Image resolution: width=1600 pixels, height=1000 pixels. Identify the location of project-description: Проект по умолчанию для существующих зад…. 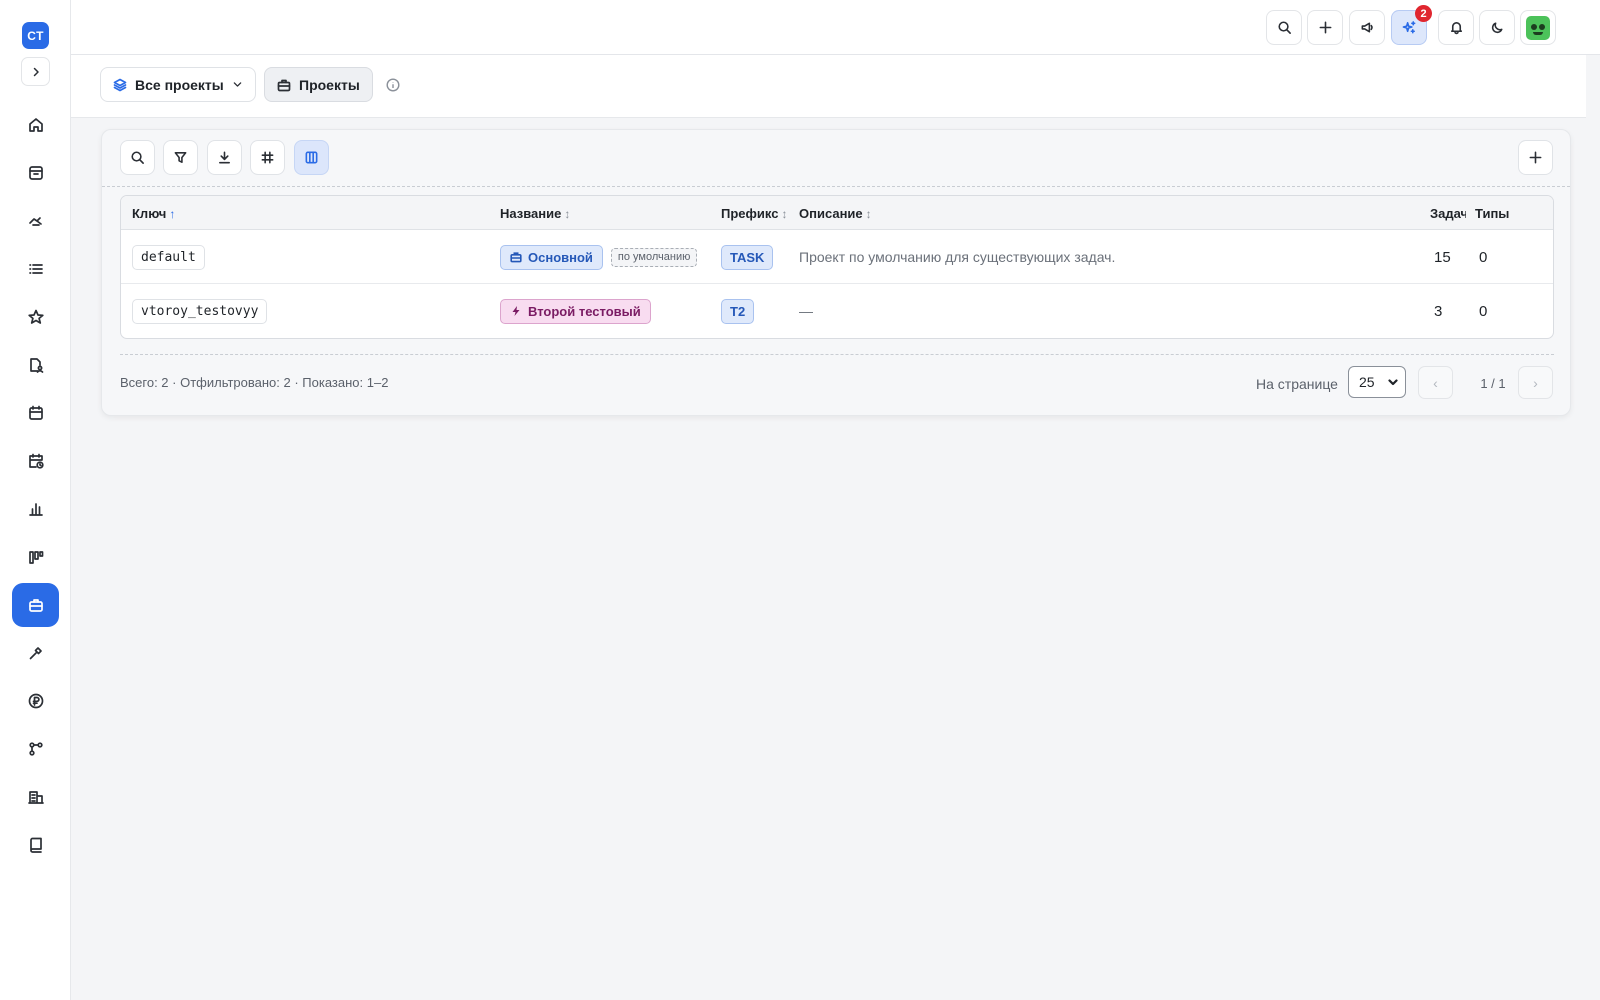
(957, 257).